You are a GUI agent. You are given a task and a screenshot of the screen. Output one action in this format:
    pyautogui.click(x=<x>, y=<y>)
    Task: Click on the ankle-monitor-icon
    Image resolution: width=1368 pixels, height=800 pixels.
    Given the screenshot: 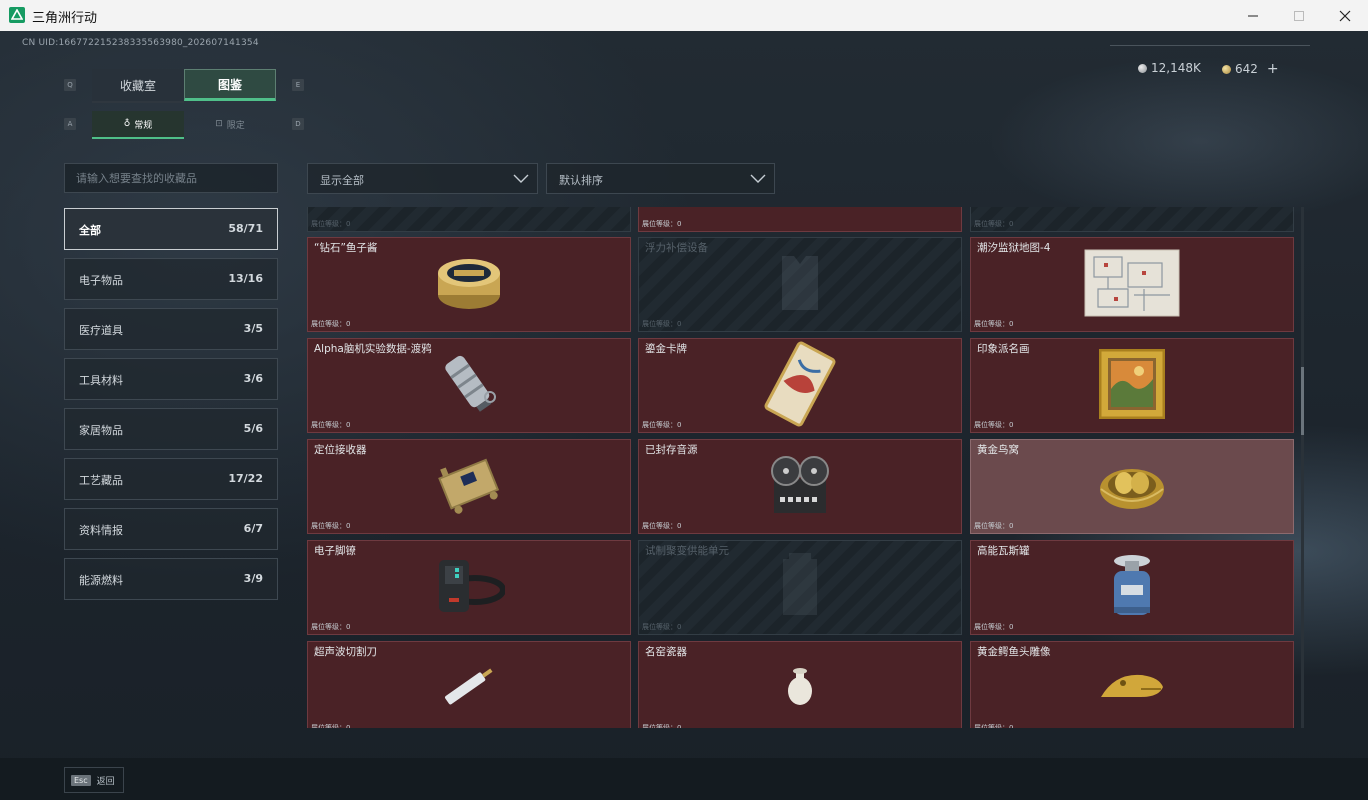 What is the action you would take?
    pyautogui.click(x=469, y=588)
    